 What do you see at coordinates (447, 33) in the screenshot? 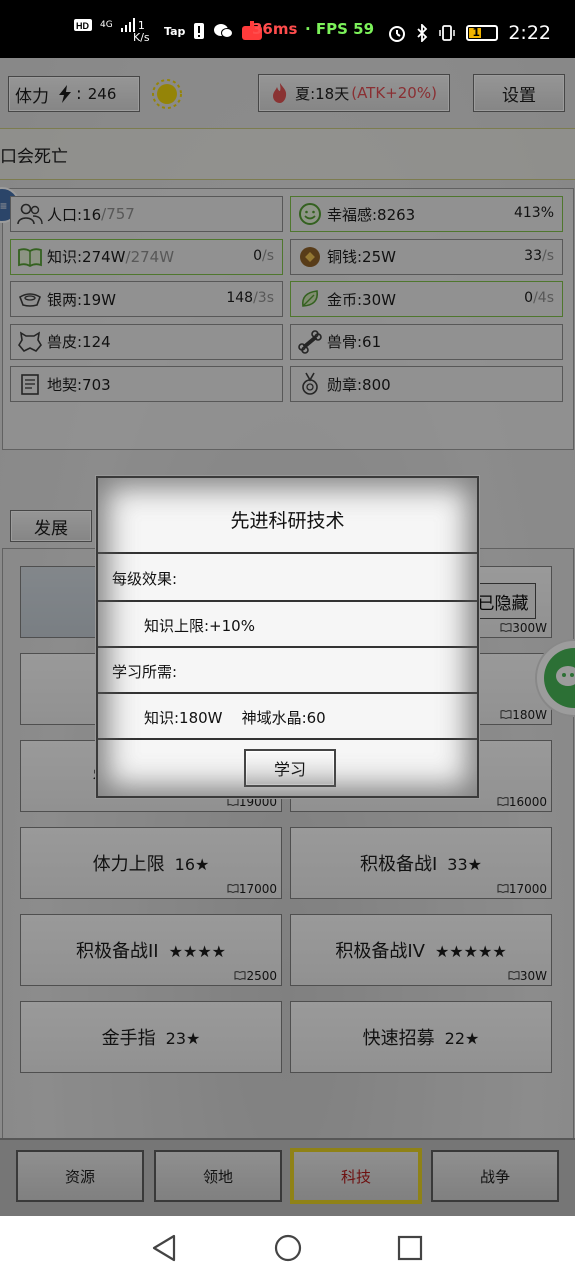
I see `vibrate-icon` at bounding box center [447, 33].